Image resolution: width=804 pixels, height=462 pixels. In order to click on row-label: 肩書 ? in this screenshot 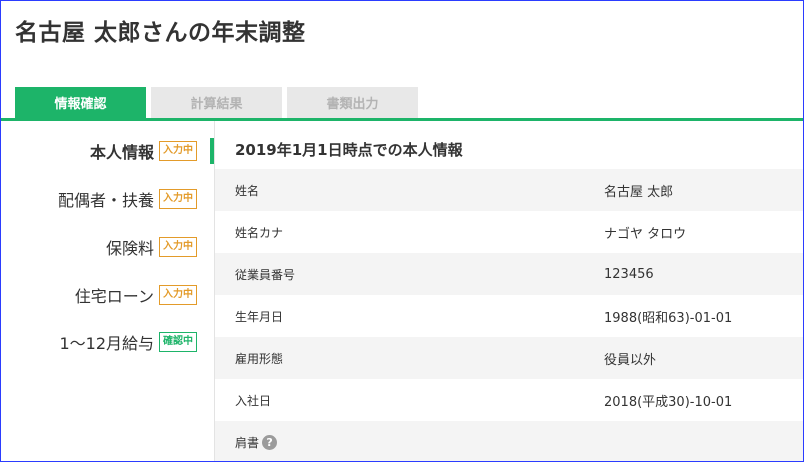, I will do `click(256, 442)`.